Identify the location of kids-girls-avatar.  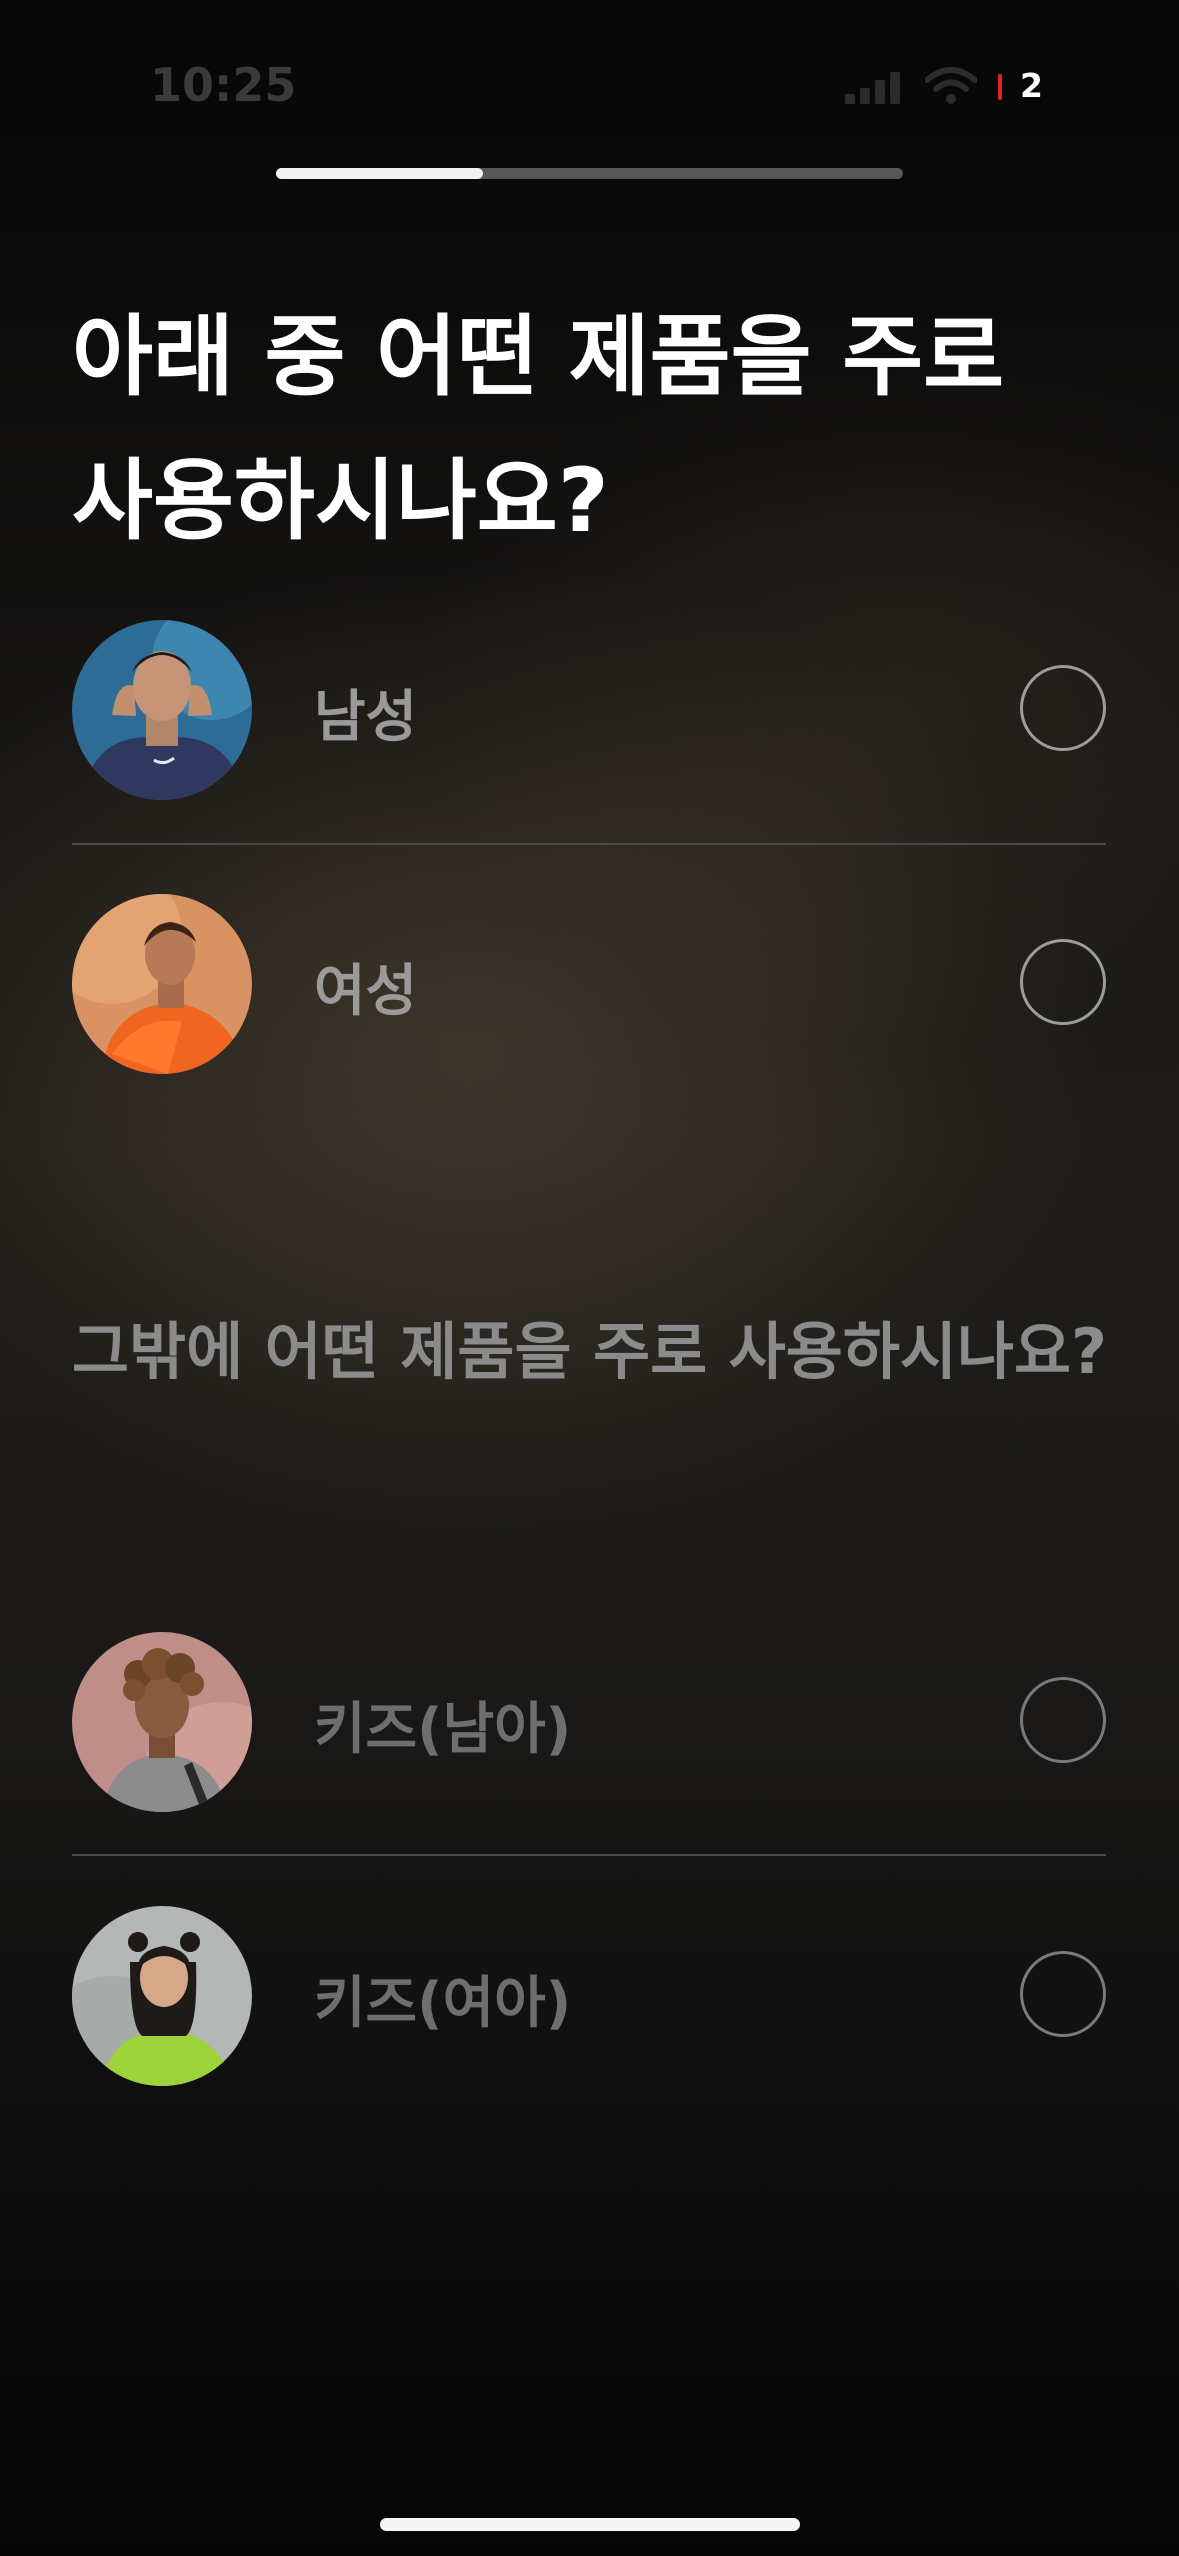
(162, 1996).